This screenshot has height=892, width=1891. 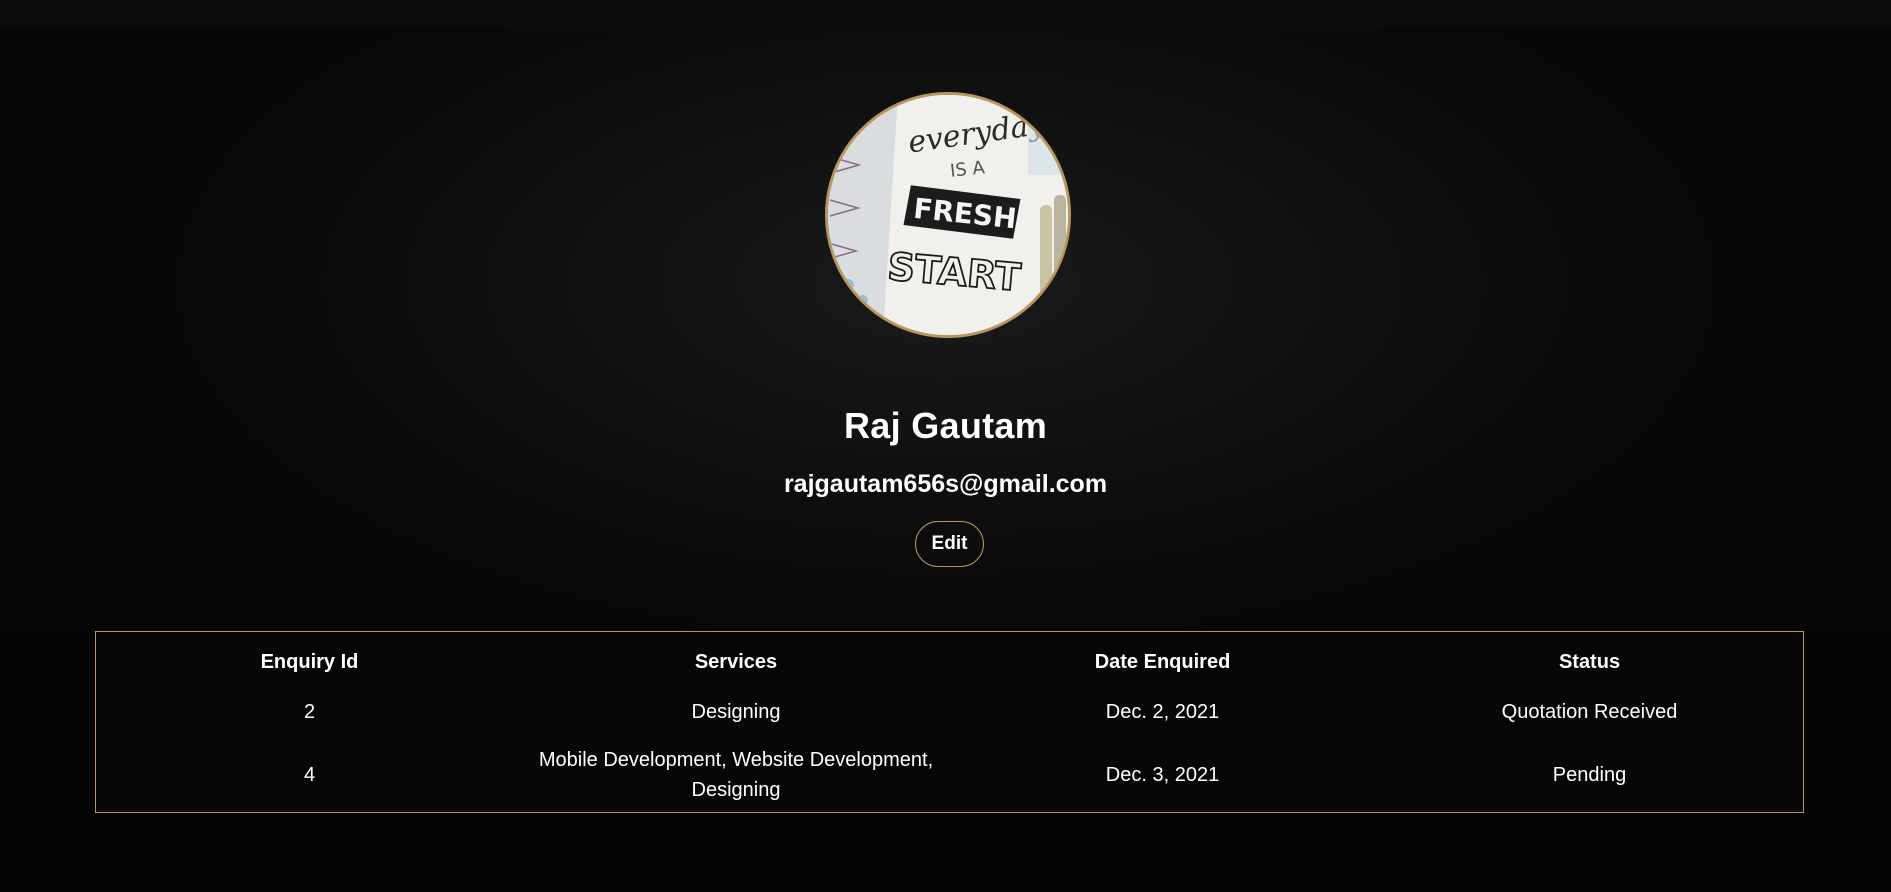 What do you see at coordinates (949, 660) in the screenshot?
I see `table-header-row: Enquiry Id Services Date Enquired Status` at bounding box center [949, 660].